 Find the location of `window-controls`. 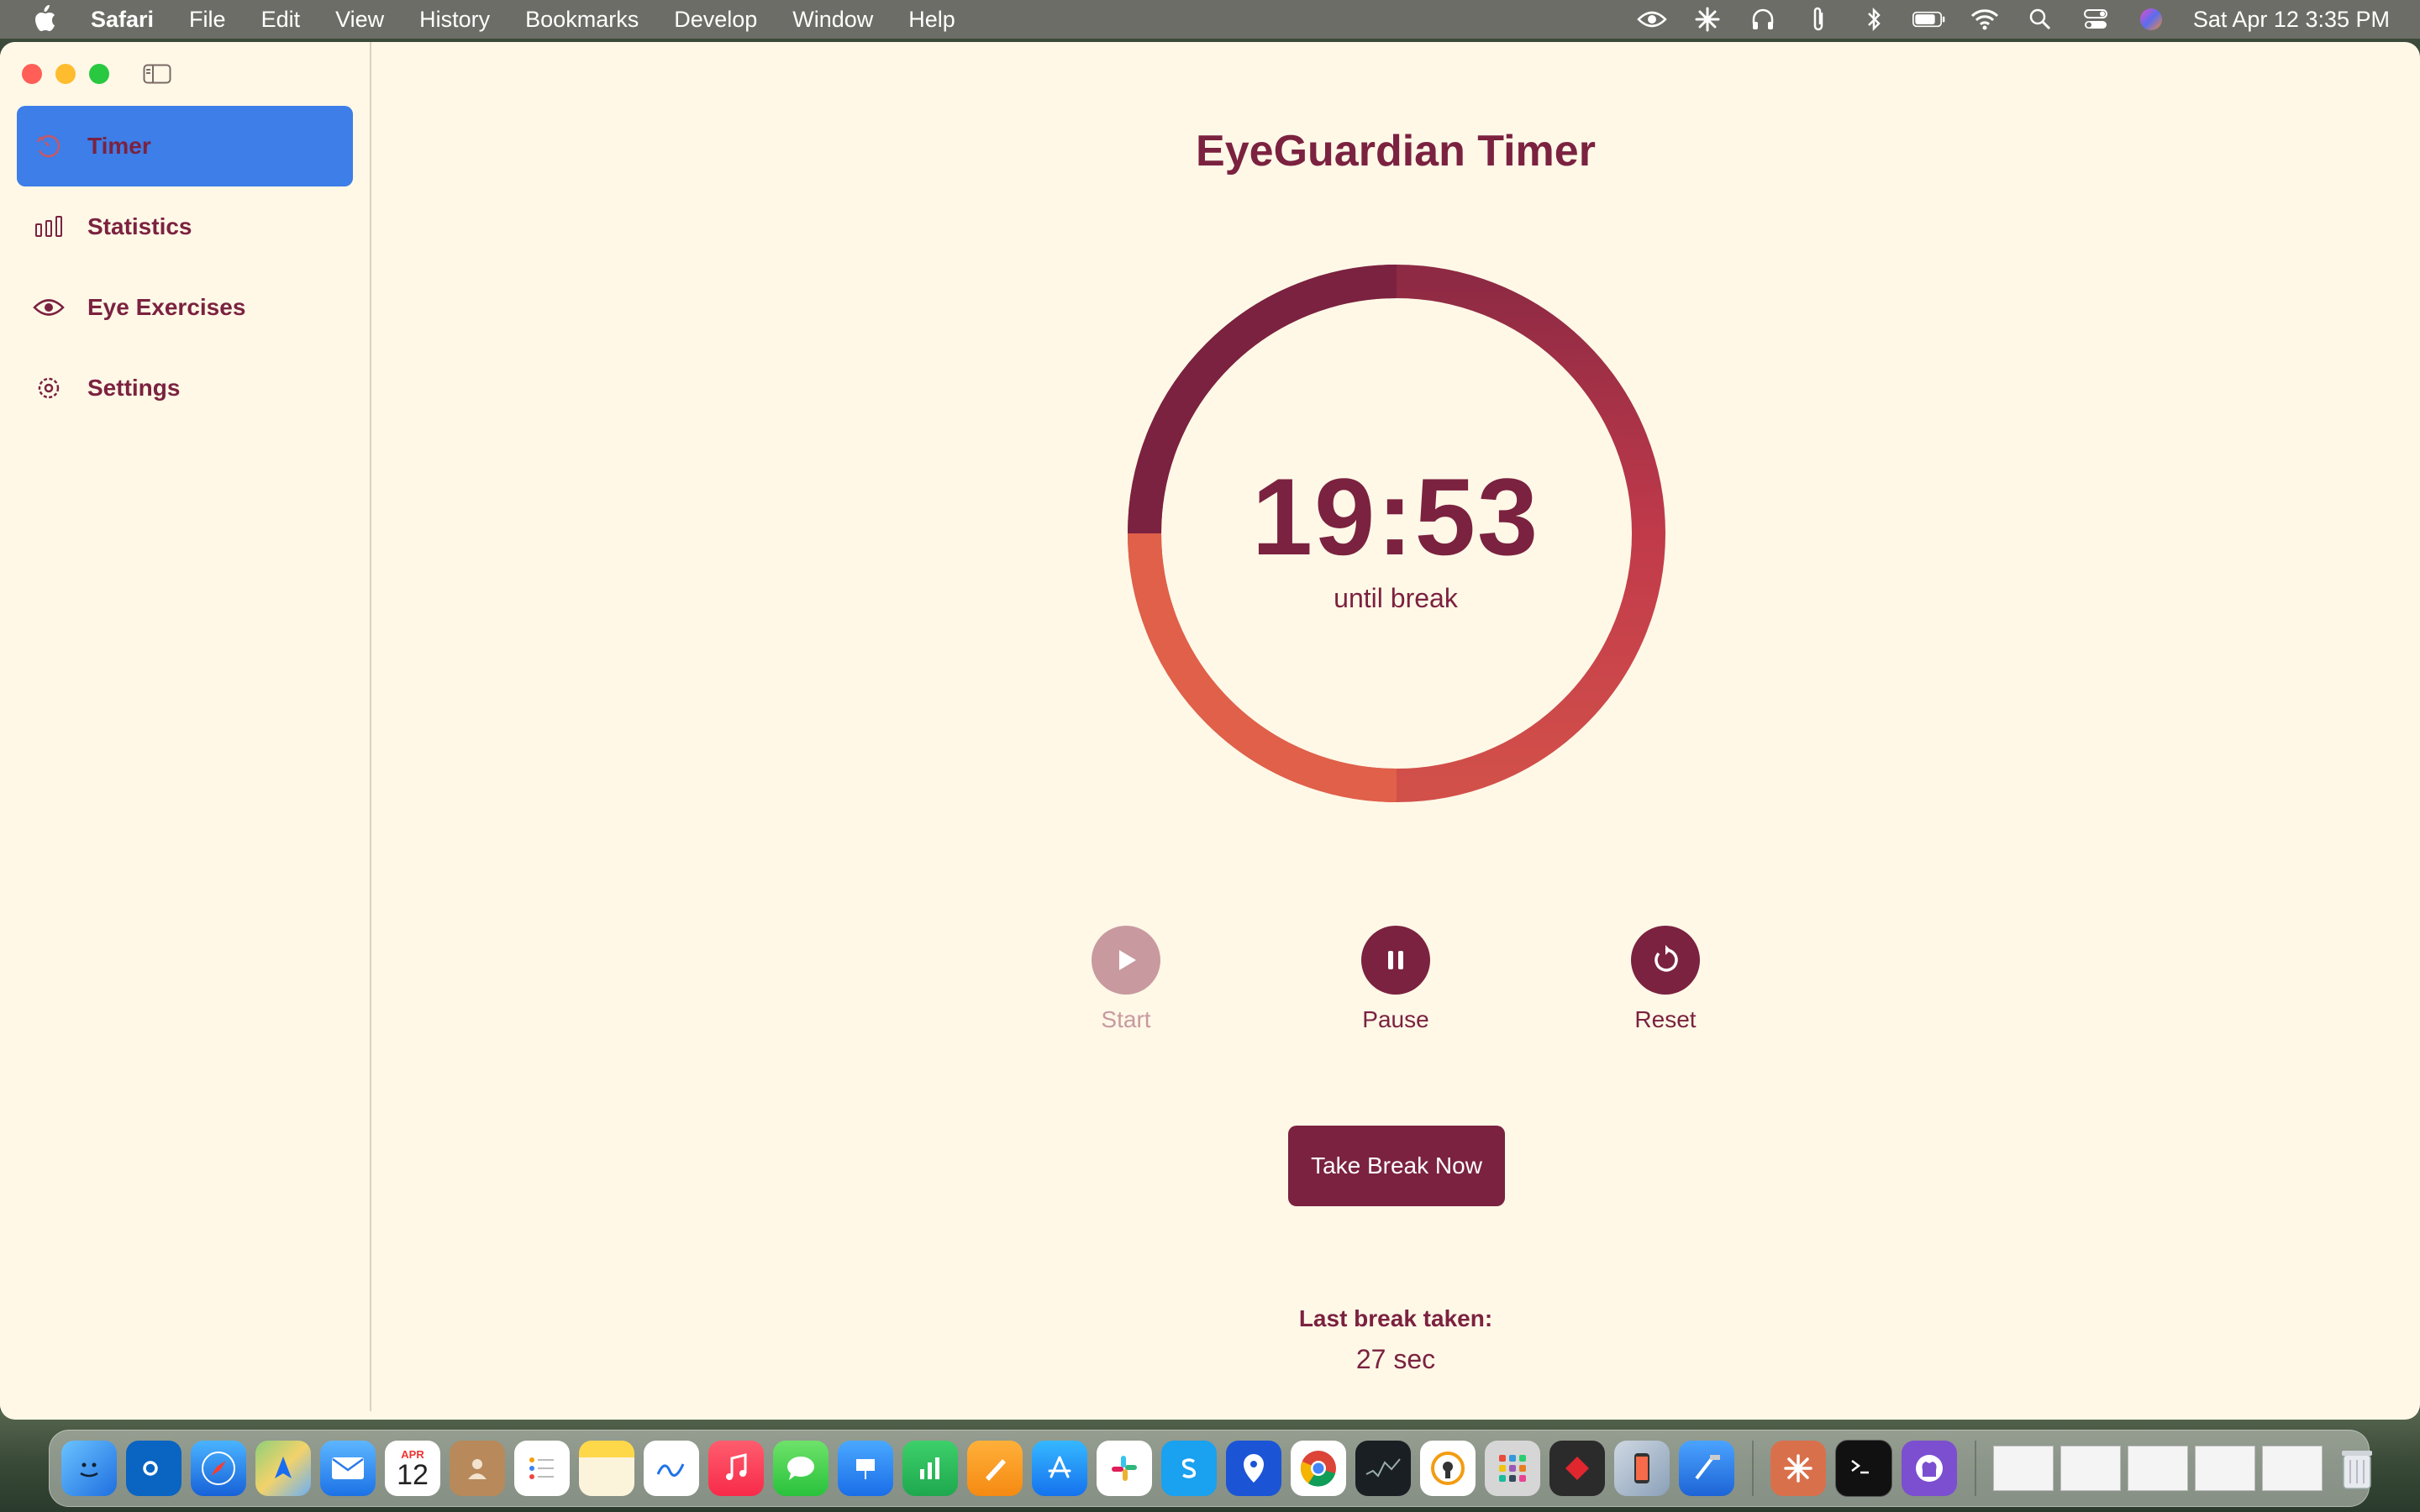

window-controls is located at coordinates (73, 74).